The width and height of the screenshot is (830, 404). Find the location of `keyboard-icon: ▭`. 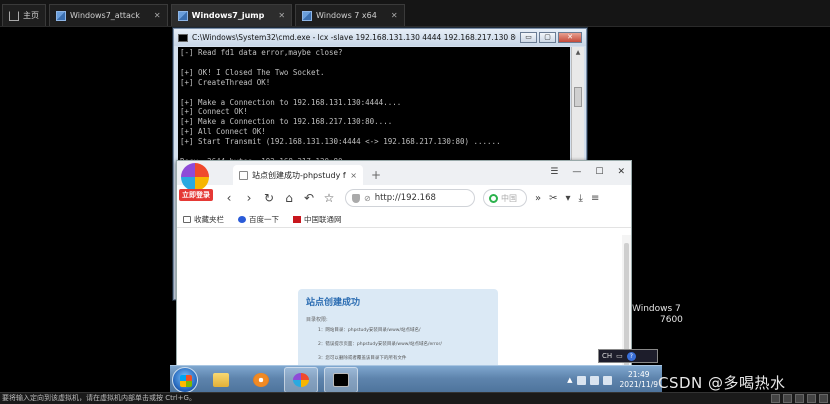

keyboard-icon: ▭ is located at coordinates (619, 356).